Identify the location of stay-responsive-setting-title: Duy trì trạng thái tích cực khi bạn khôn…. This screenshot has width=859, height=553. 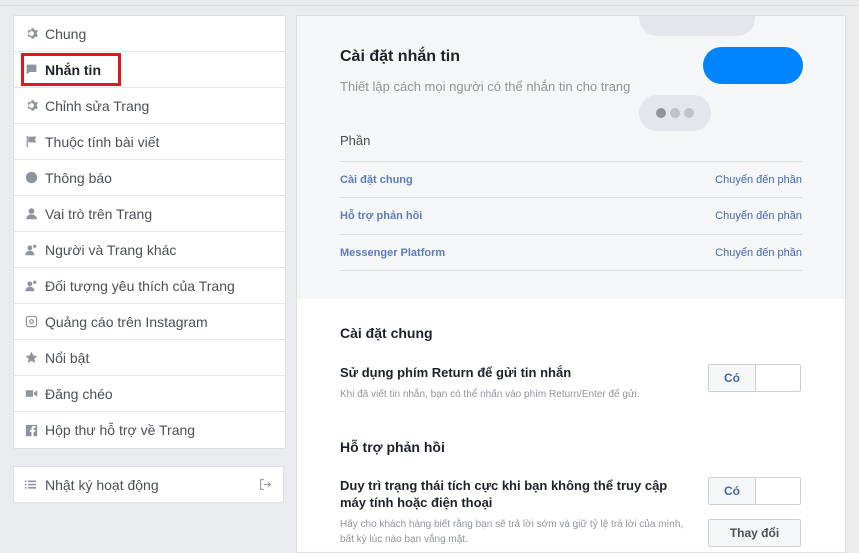
(504, 494).